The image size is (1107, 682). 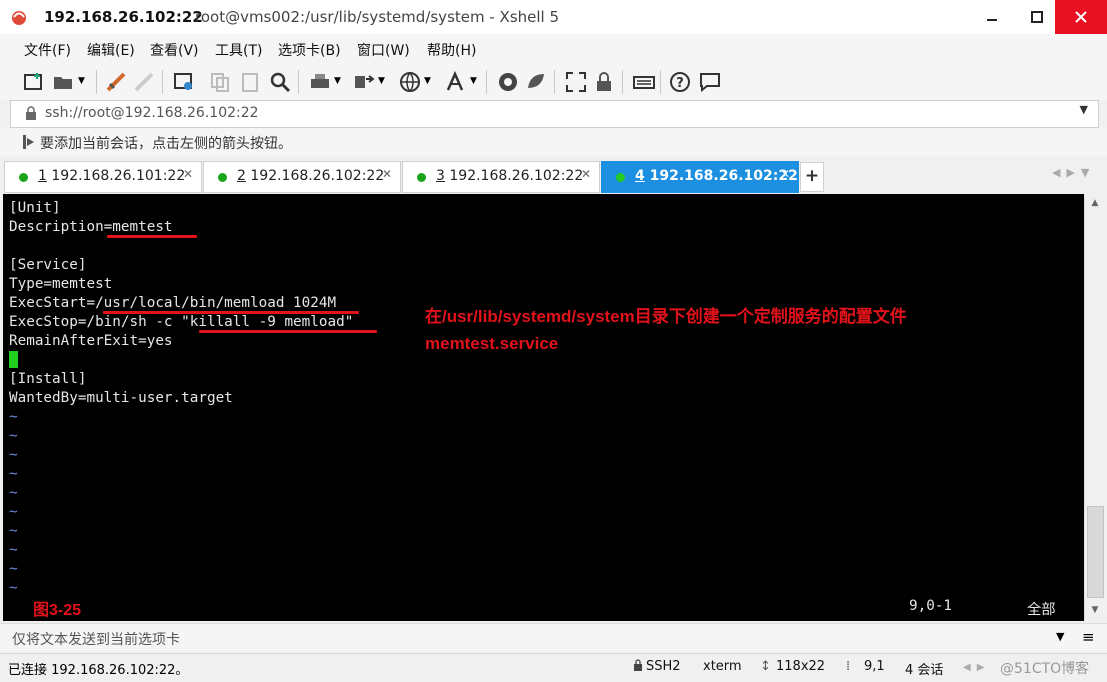 What do you see at coordinates (48, 265) in the screenshot?
I see `terminal-line: [Service]` at bounding box center [48, 265].